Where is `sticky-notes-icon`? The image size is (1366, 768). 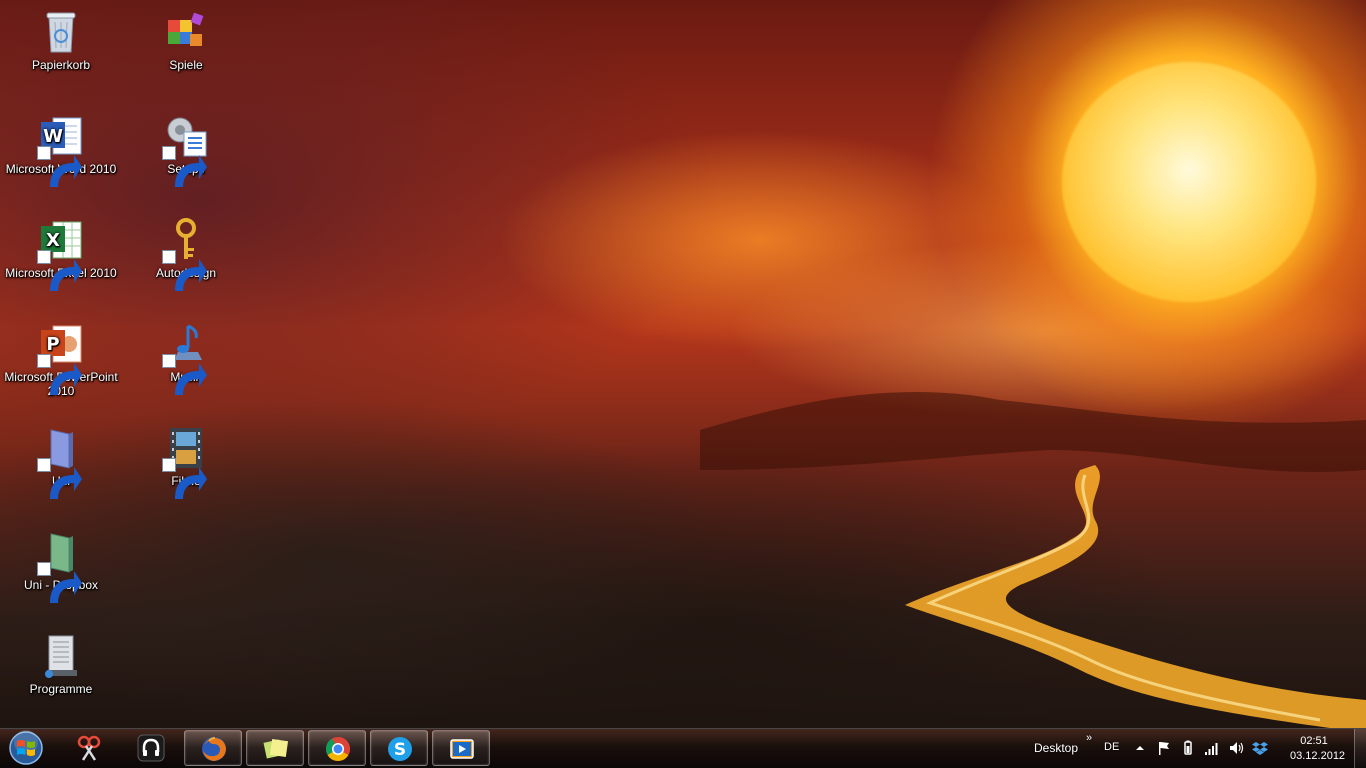
sticky-notes-icon is located at coordinates (276, 748).